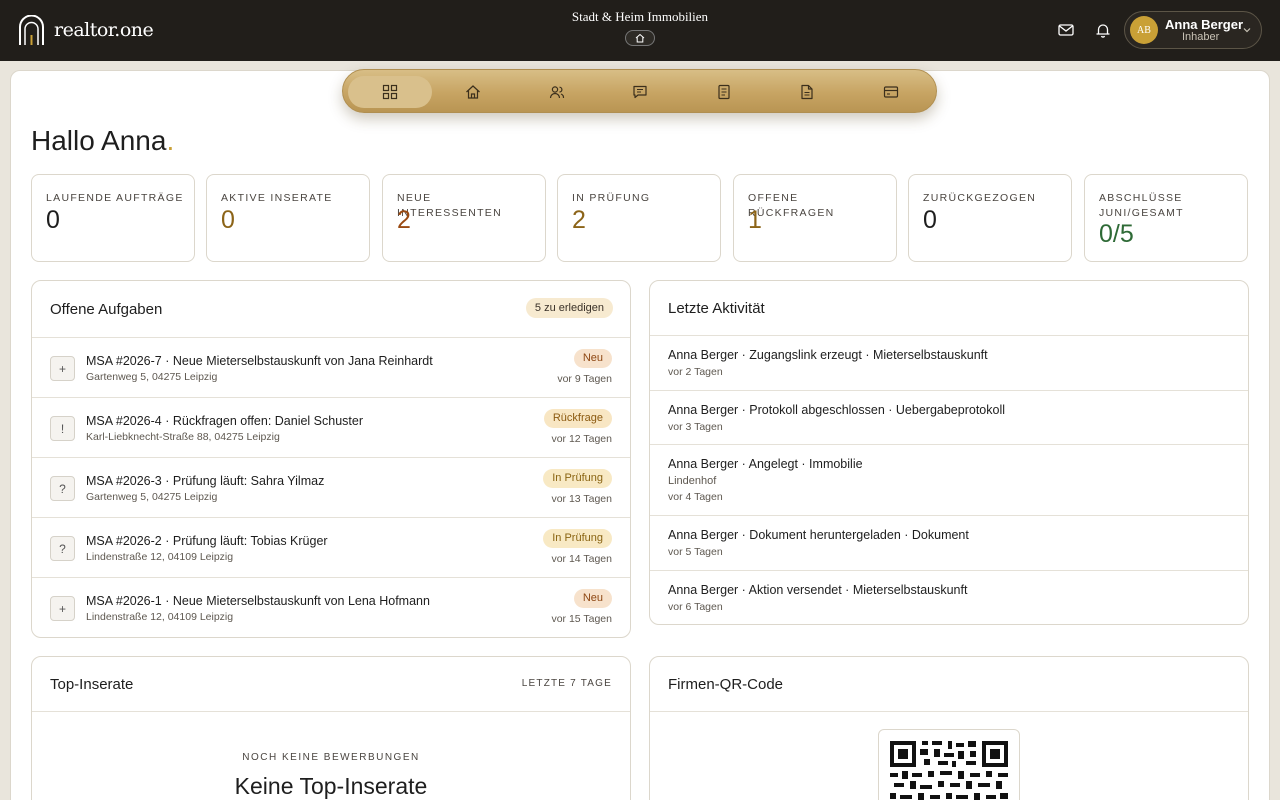 Image resolution: width=1280 pixels, height=800 pixels. I want to click on company-home-button, so click(640, 38).